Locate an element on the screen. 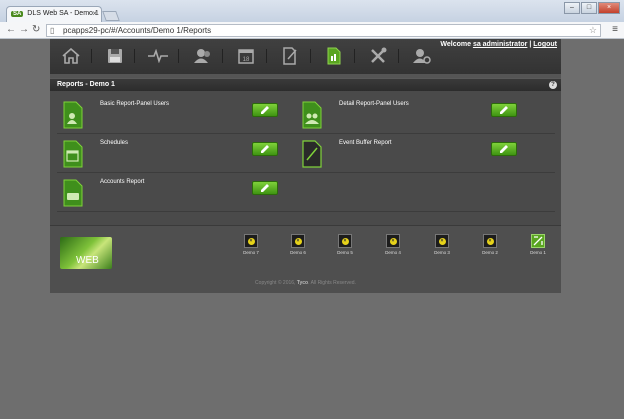 The width and height of the screenshot is (624, 419). device-label: Demo 3 is located at coordinates (442, 252).